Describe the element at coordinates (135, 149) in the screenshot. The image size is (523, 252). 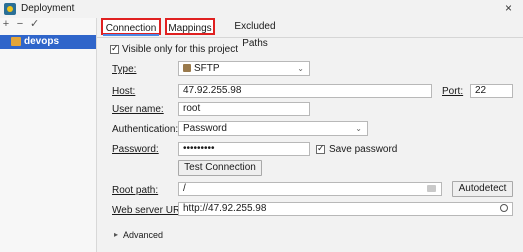
I see `password-label: Password:` at that location.